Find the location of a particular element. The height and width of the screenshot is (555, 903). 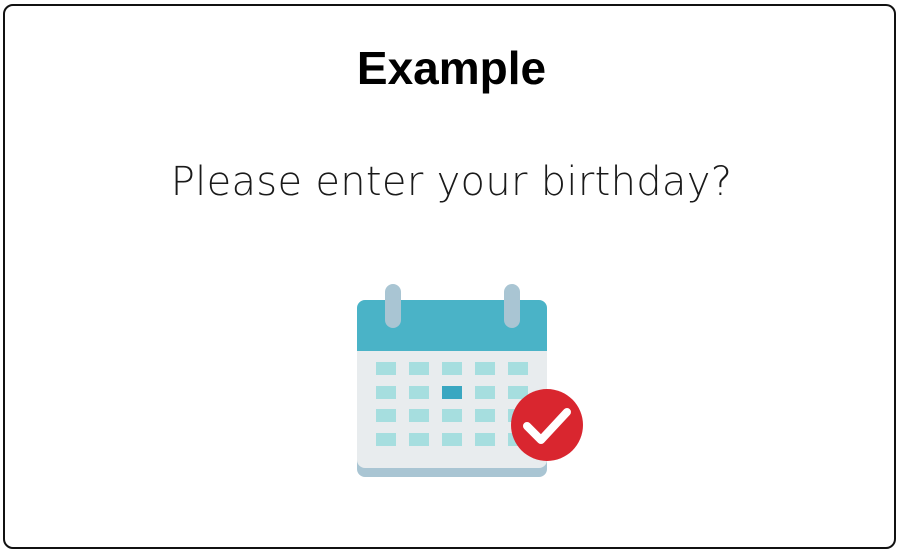

calendar-check-icon is located at coordinates (469, 381).